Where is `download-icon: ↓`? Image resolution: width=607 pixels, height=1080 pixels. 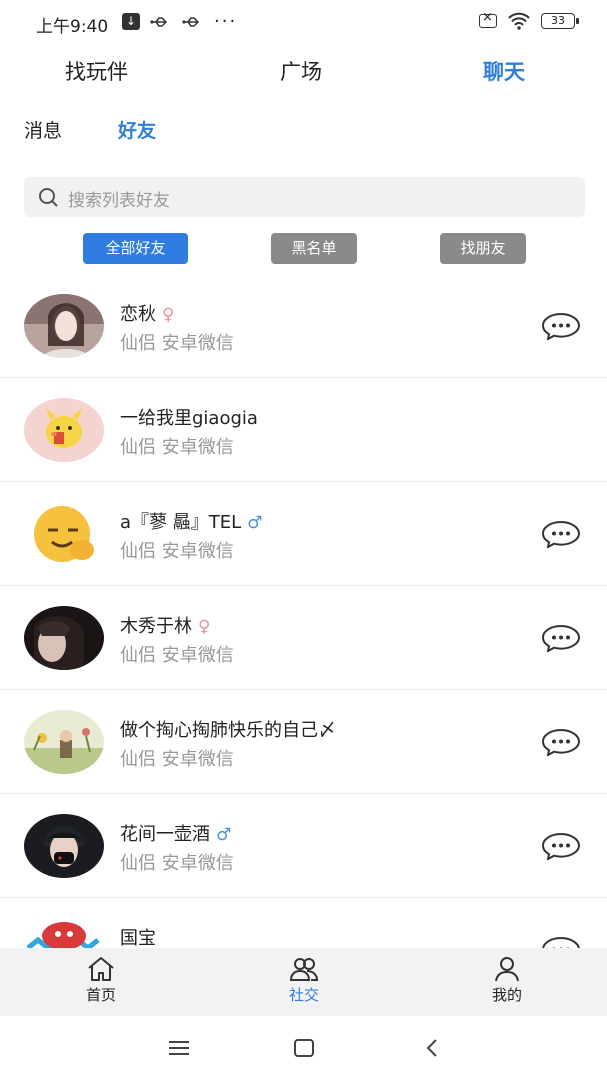 download-icon: ↓ is located at coordinates (131, 21).